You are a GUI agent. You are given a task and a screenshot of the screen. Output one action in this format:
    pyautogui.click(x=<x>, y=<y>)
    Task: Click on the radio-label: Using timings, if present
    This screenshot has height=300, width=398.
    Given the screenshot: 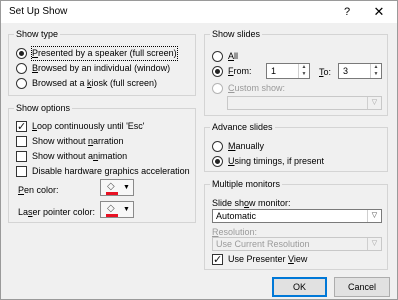 What is the action you would take?
    pyautogui.click(x=276, y=161)
    